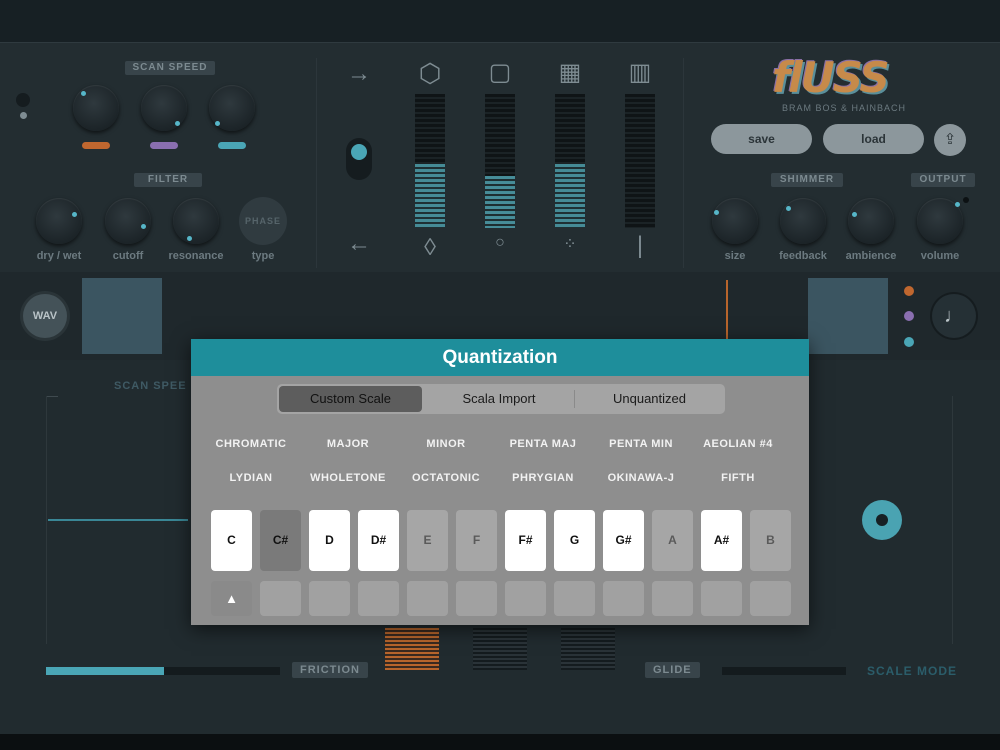 The width and height of the screenshot is (1000, 750). I want to click on note-key: F, so click(476, 540).